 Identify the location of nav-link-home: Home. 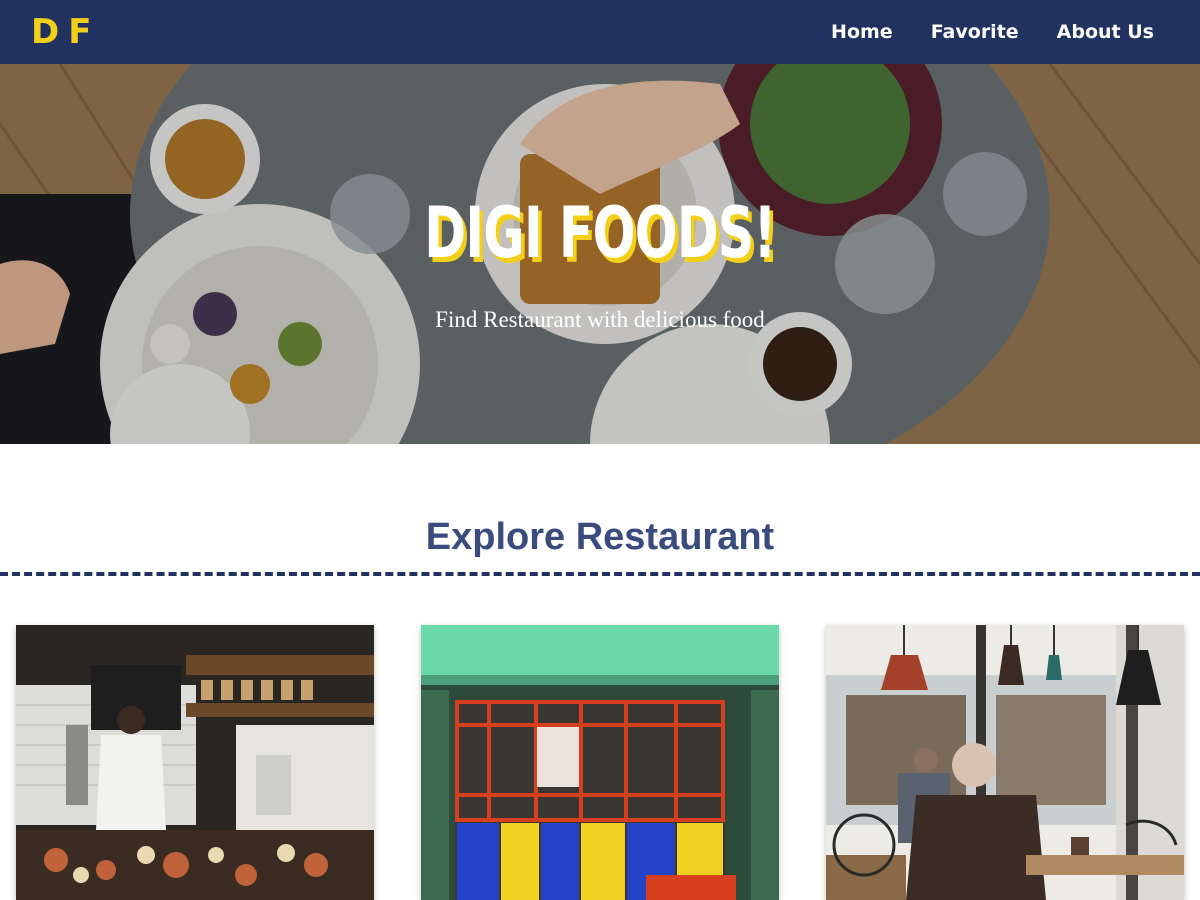
(862, 32).